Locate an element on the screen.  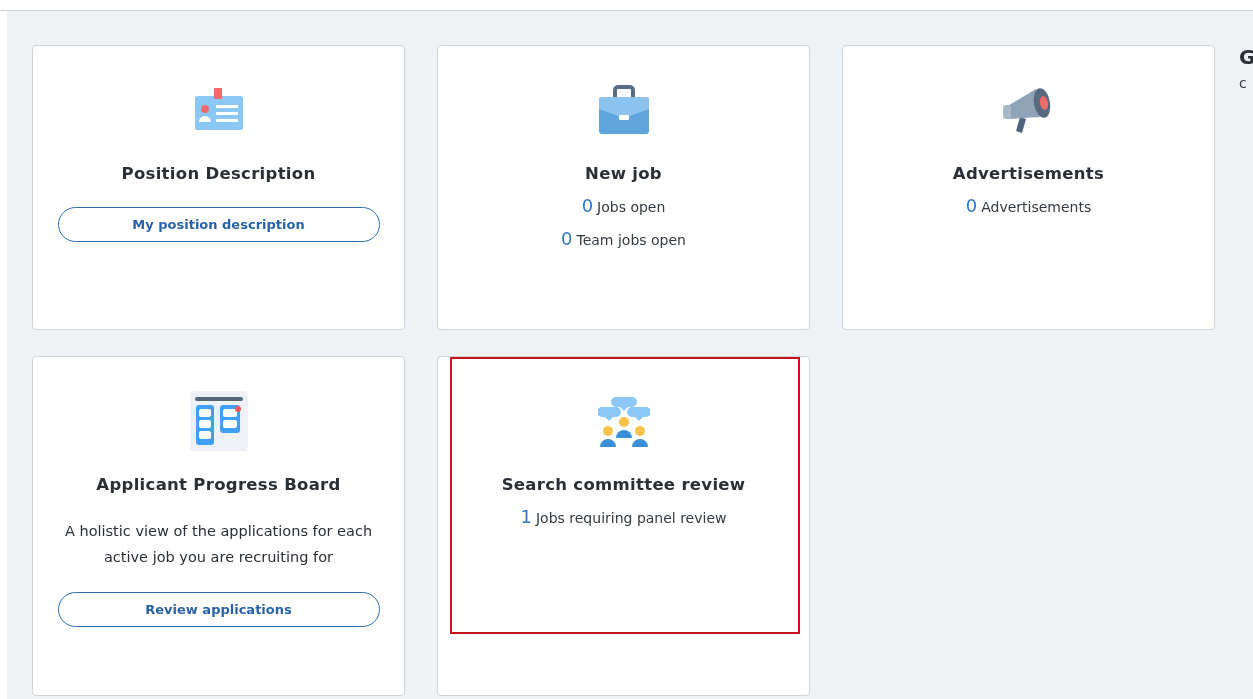
stat-label: Jobs requiring panel review is located at coordinates (631, 518).